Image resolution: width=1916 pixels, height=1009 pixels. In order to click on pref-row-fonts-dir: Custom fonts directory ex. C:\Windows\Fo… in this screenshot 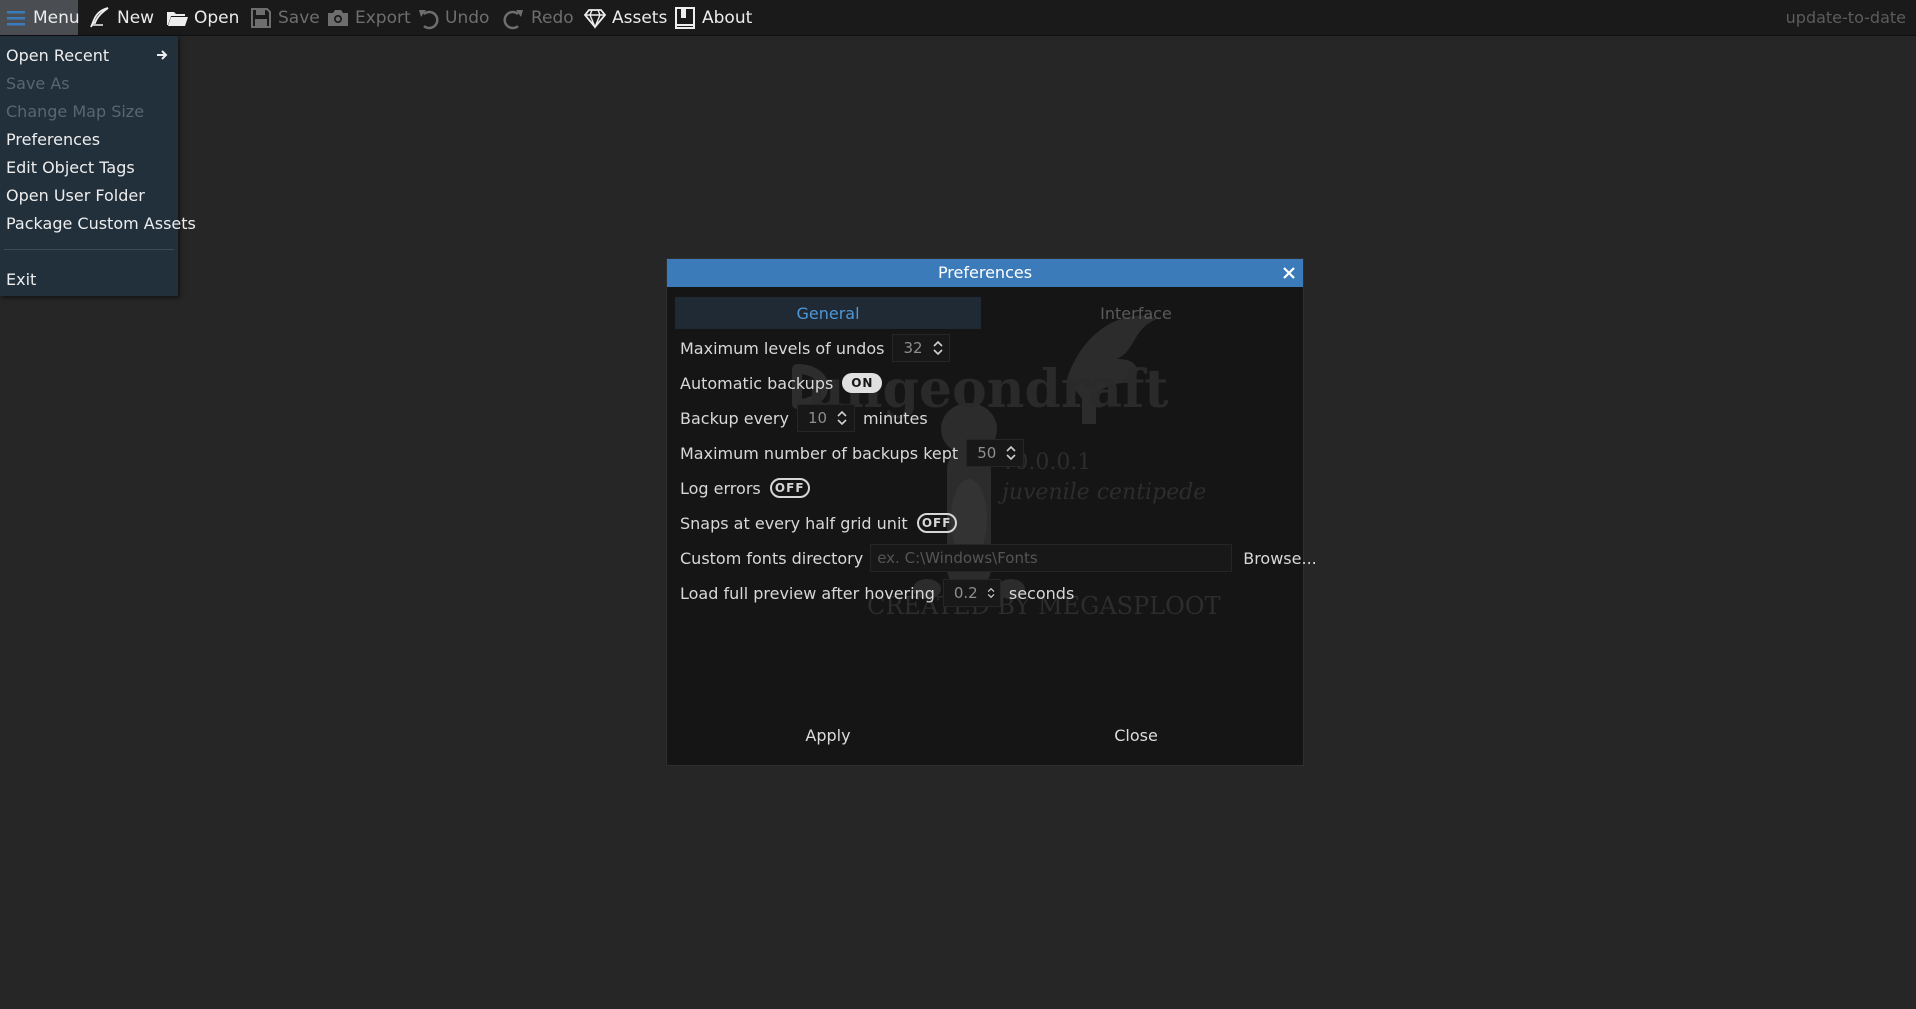, I will do `click(998, 558)`.